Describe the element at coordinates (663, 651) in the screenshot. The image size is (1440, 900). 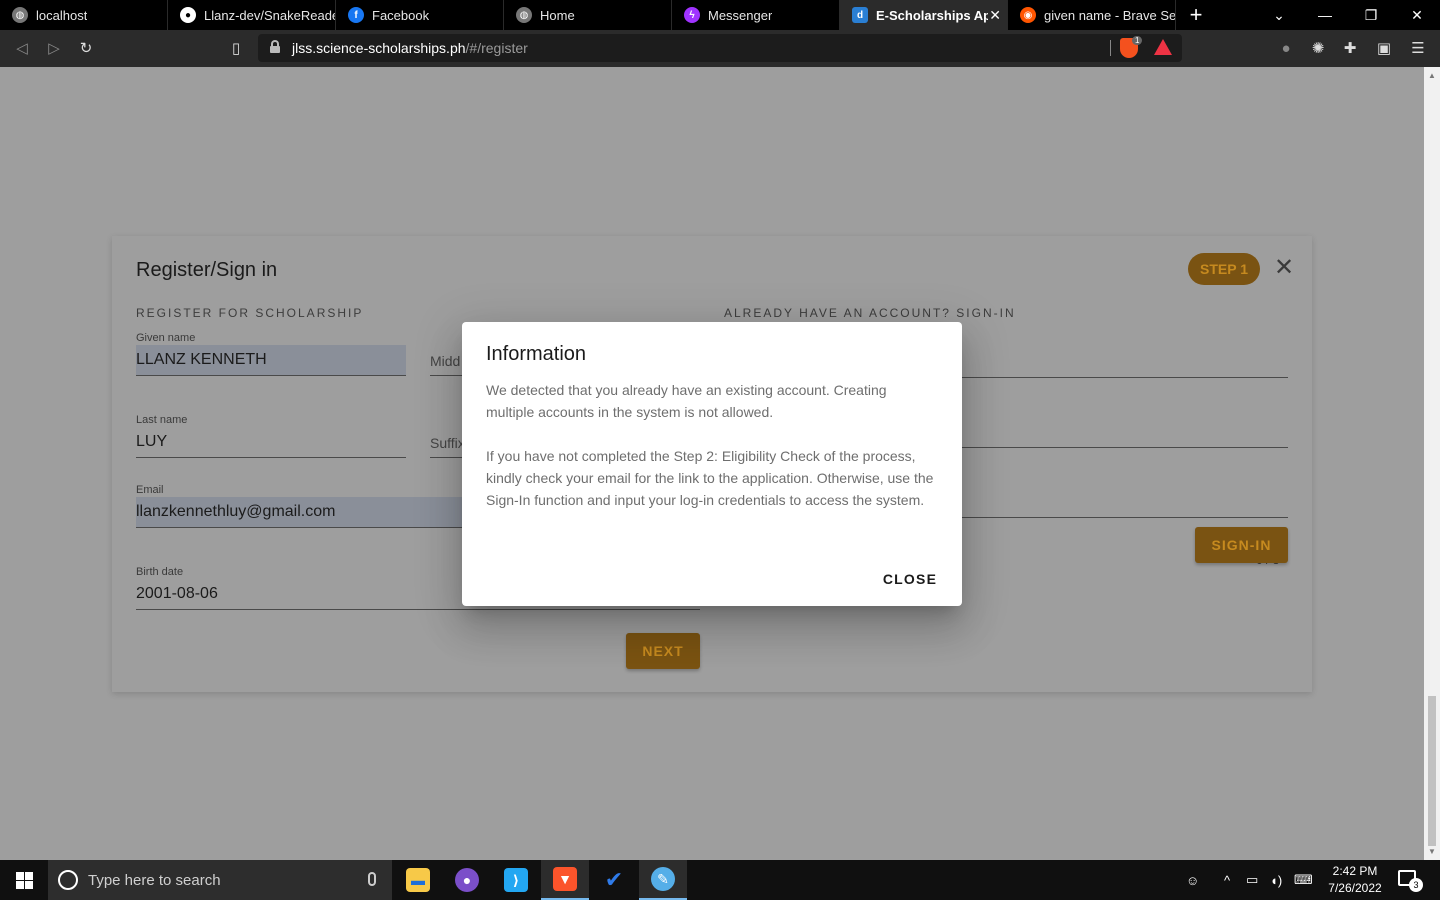
I see `next-button: NEXT` at that location.